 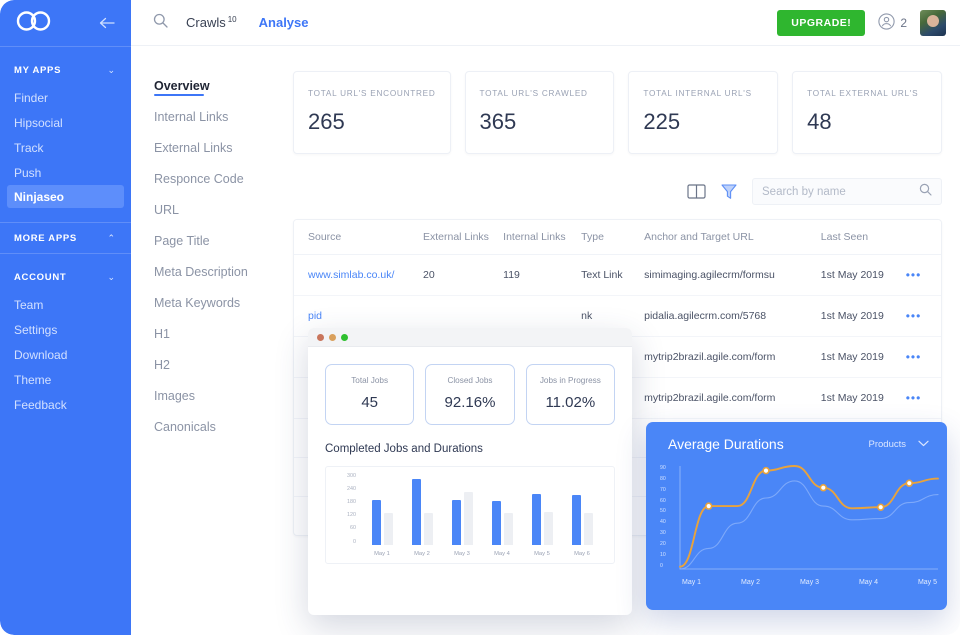 I want to click on sidebar-item-label: Feedback, so click(x=40, y=404).